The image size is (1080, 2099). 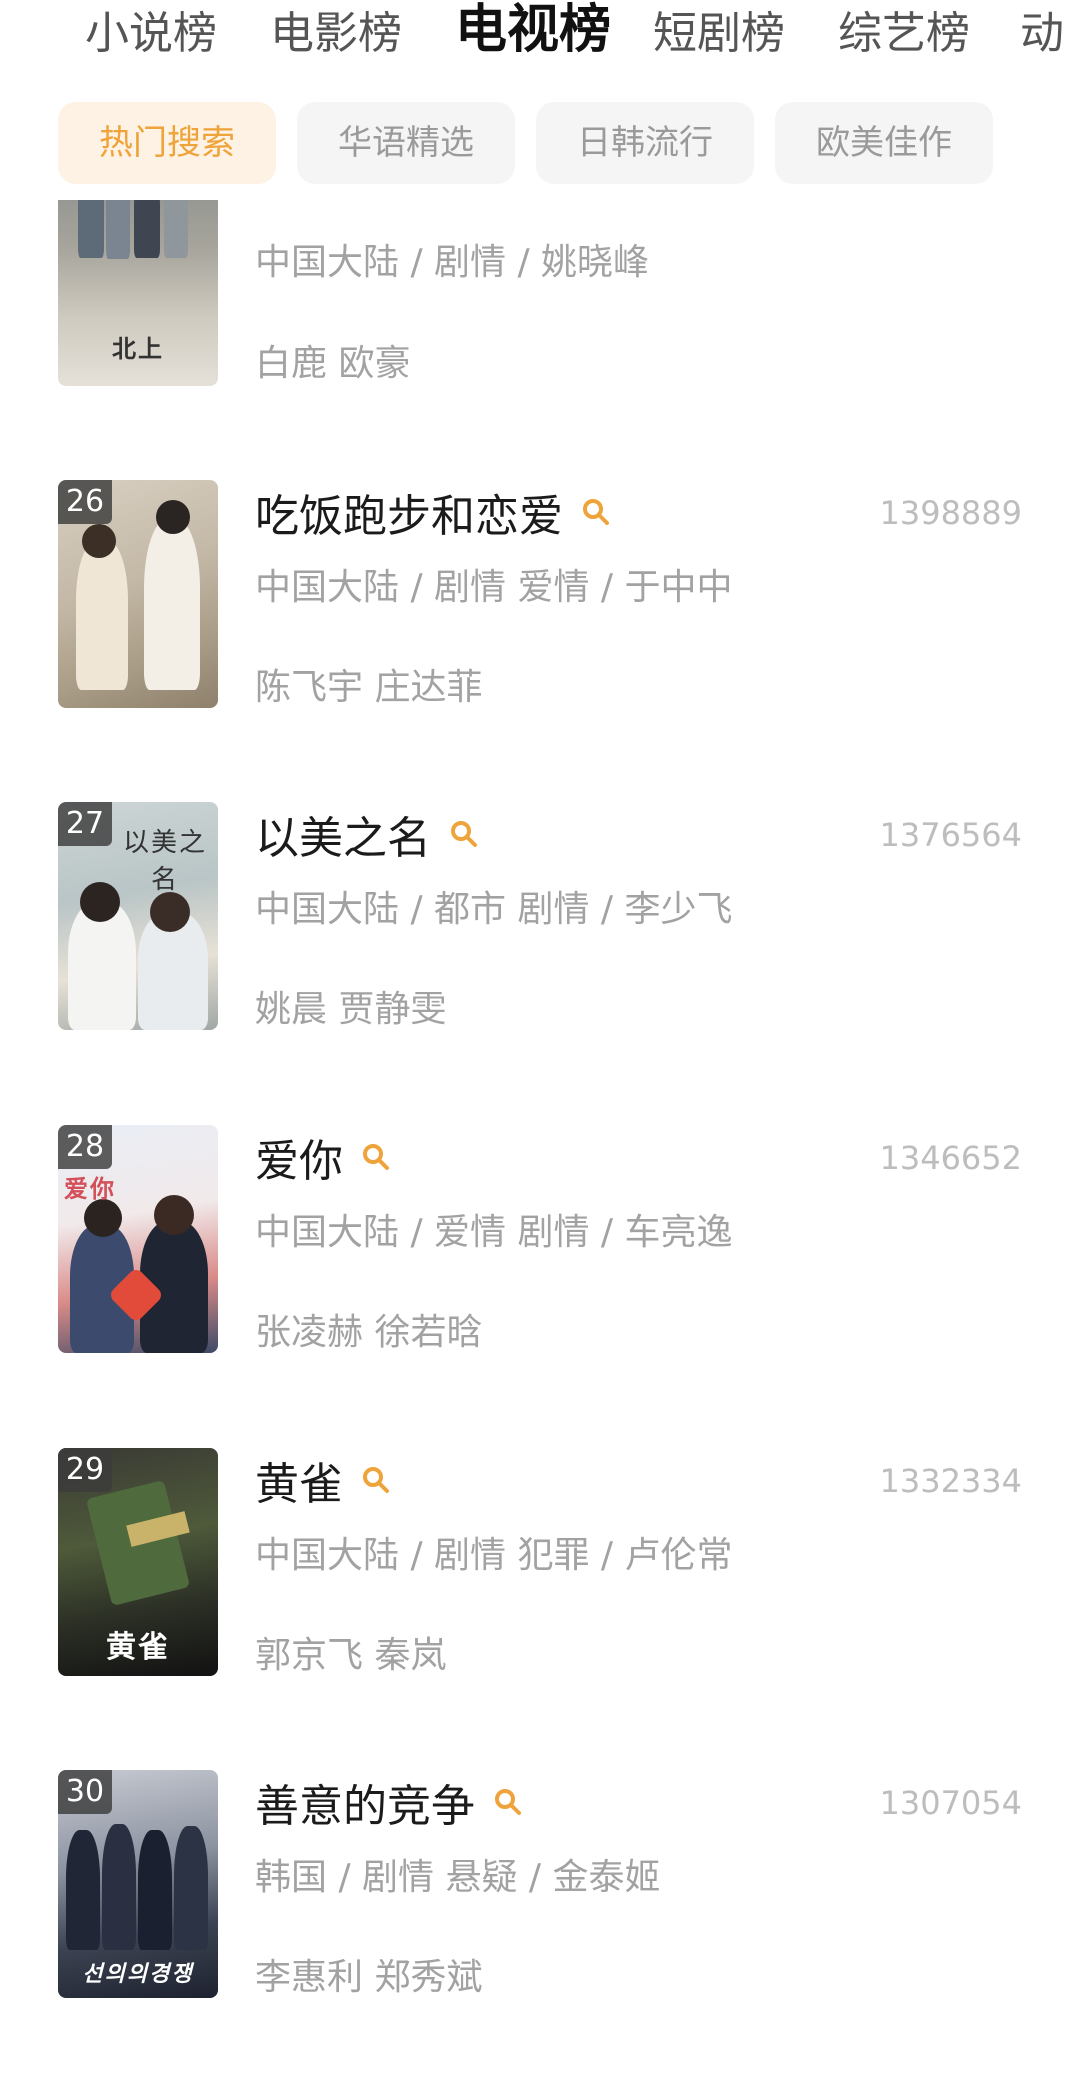 I want to click on filter-western: 欧美佳作, so click(x=884, y=143).